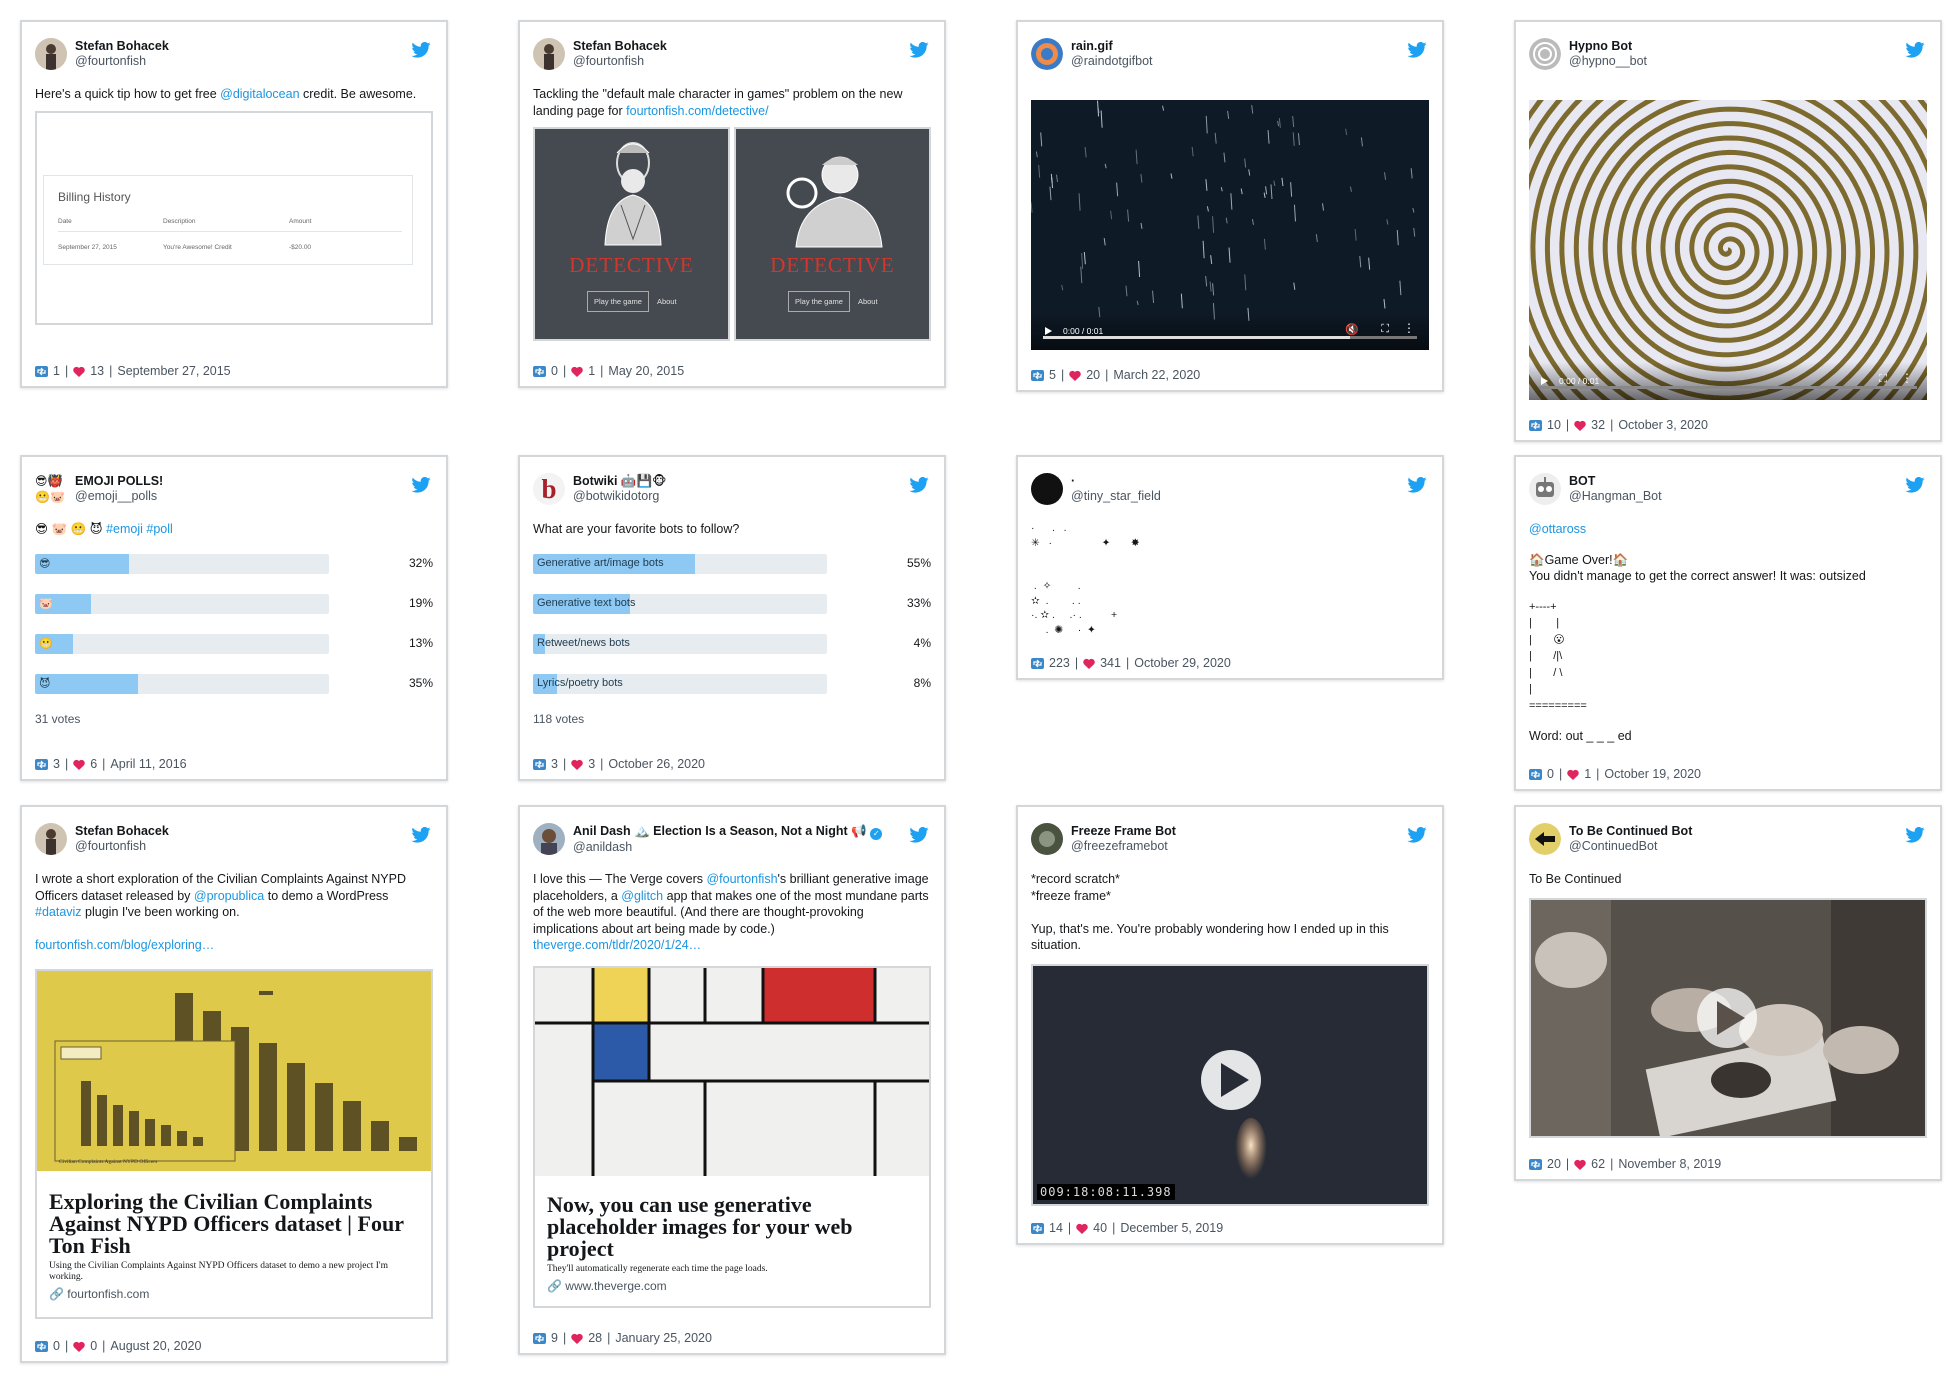 Image resolution: width=1958 pixels, height=1386 pixels. What do you see at coordinates (656, 764) in the screenshot?
I see `tweet-date: October 26, 2020` at bounding box center [656, 764].